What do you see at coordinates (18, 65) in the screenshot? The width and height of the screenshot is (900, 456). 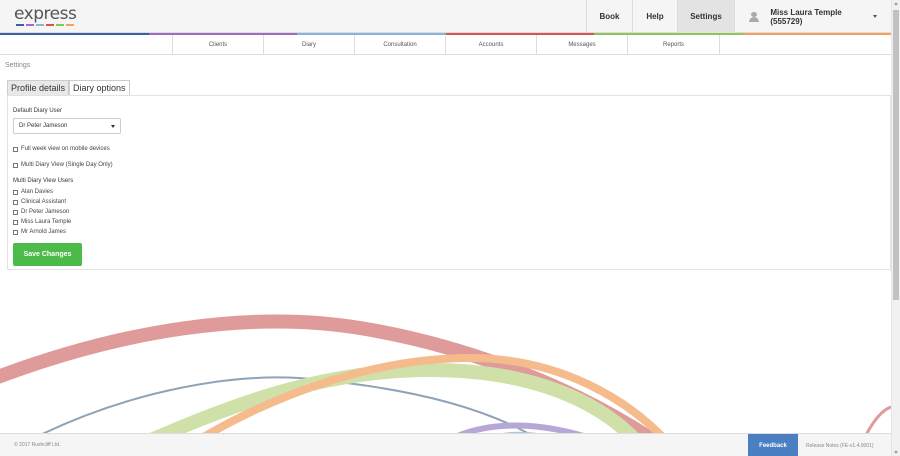 I see `breadcrumb: Settings` at bounding box center [18, 65].